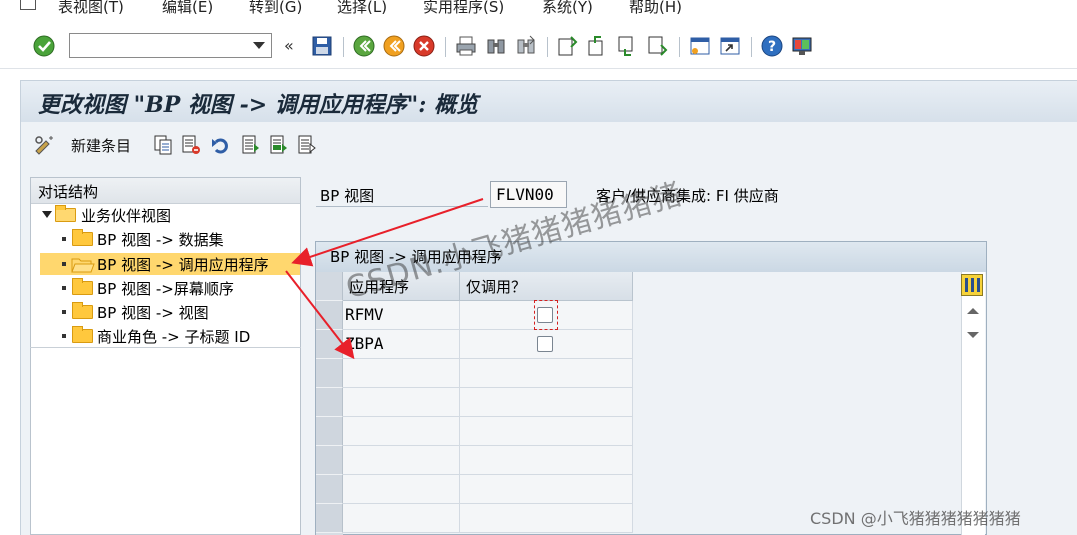 The image size is (1077, 535). Describe the element at coordinates (153, 313) in the screenshot. I see `tree-node-label: BP 视图 -> 视图` at that location.